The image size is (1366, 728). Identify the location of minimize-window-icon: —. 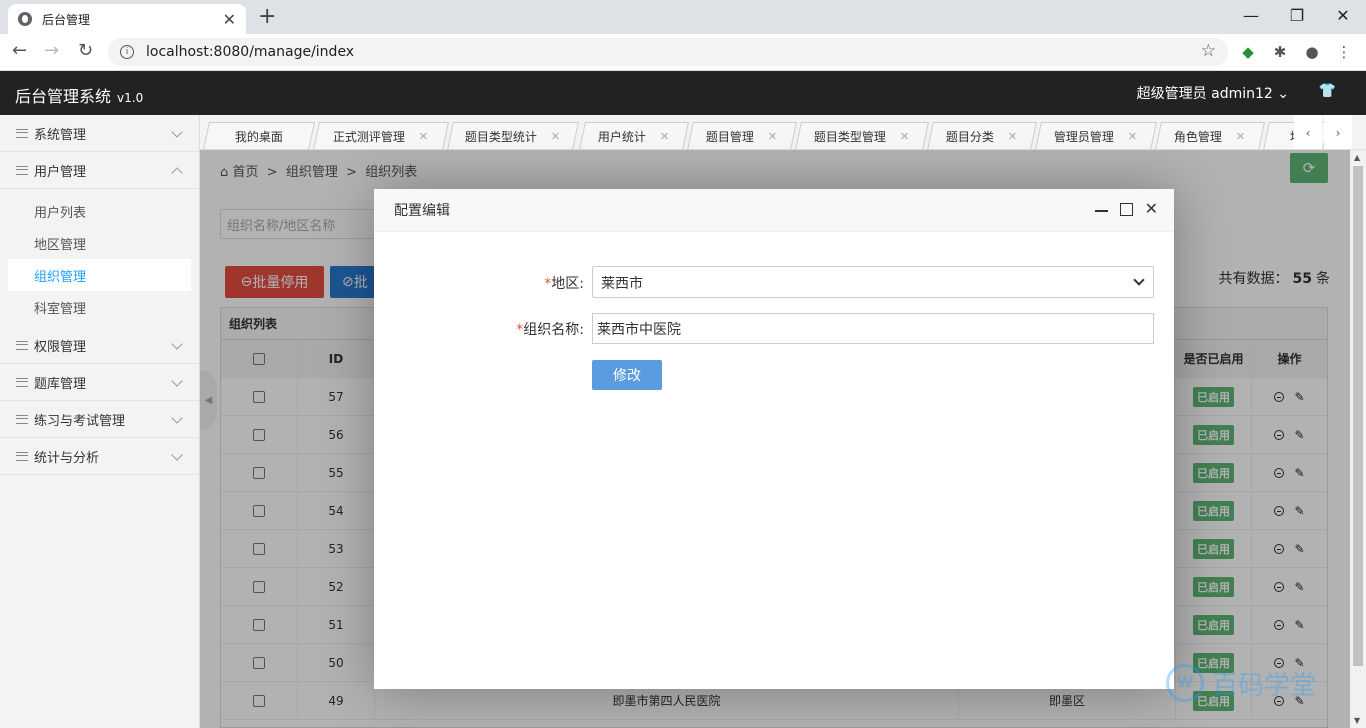
(1251, 15).